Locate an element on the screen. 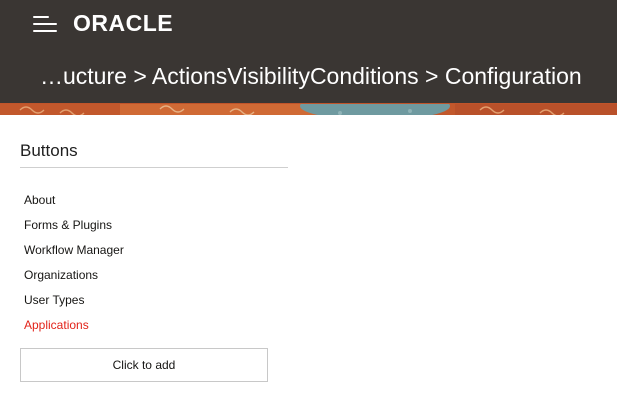  decorative-banner is located at coordinates (308, 109).